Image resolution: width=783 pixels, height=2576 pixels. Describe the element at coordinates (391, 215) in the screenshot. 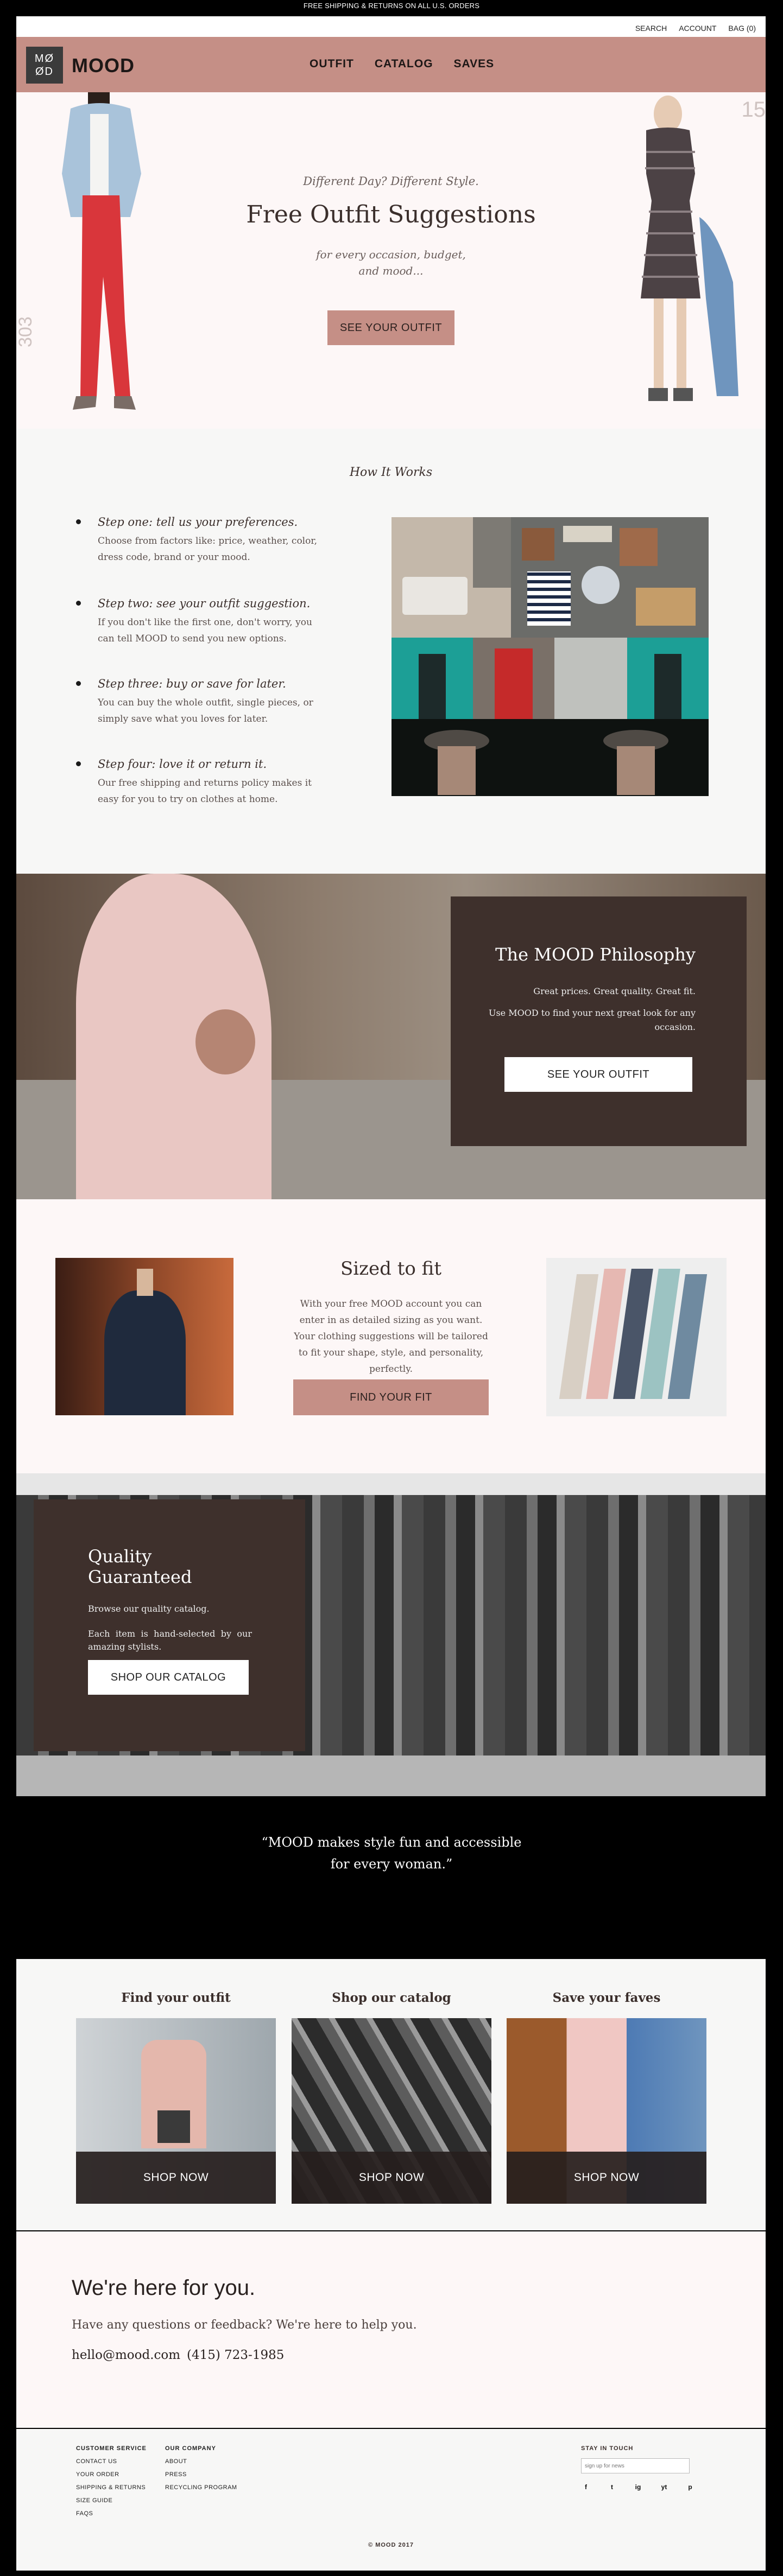

I see `hero-title: Free Outfit Suggestions` at that location.